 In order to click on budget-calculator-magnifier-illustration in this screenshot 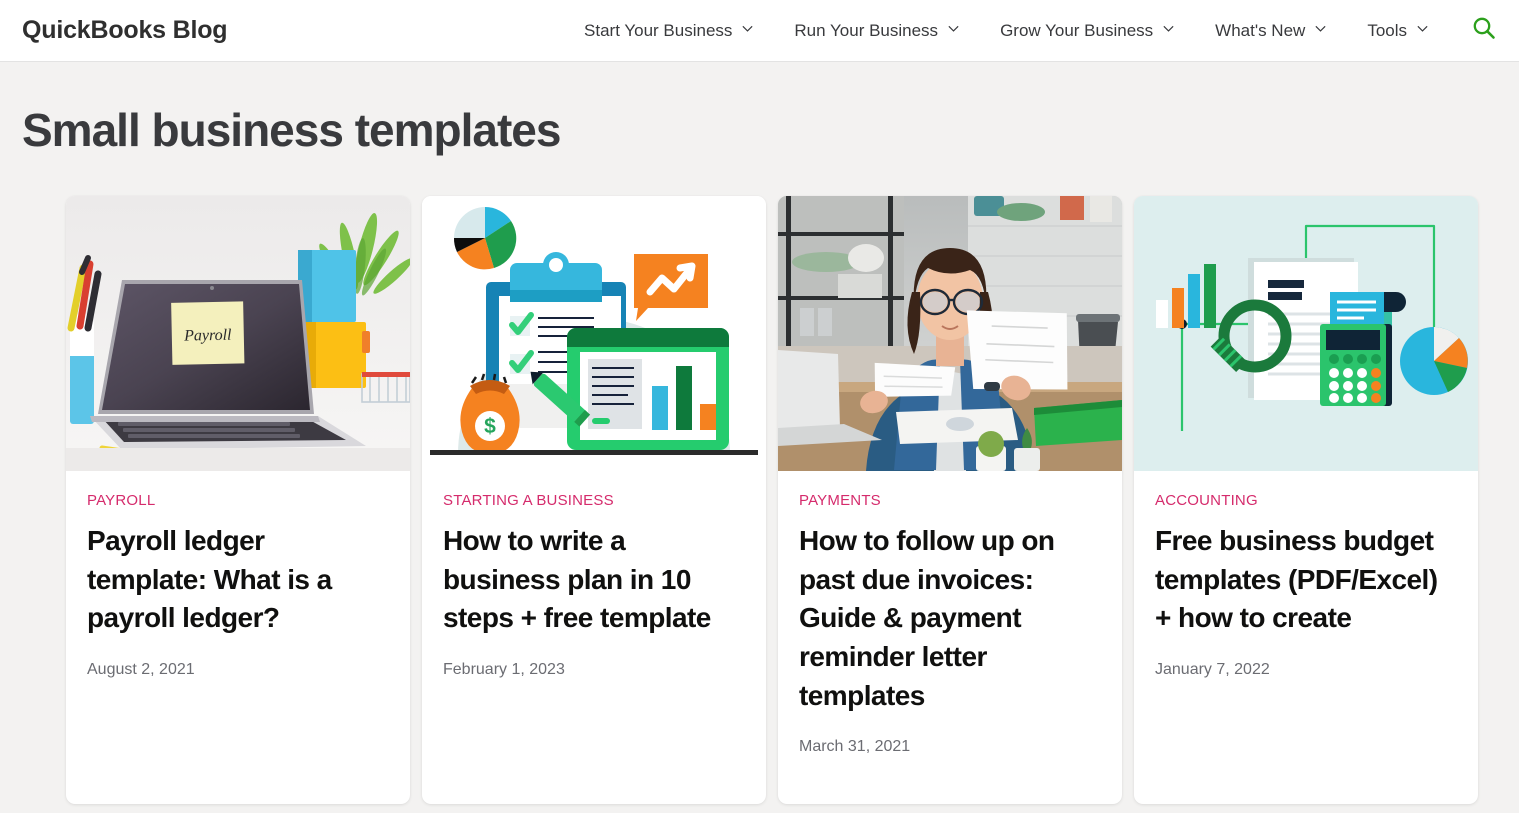, I will do `click(1306, 333)`.